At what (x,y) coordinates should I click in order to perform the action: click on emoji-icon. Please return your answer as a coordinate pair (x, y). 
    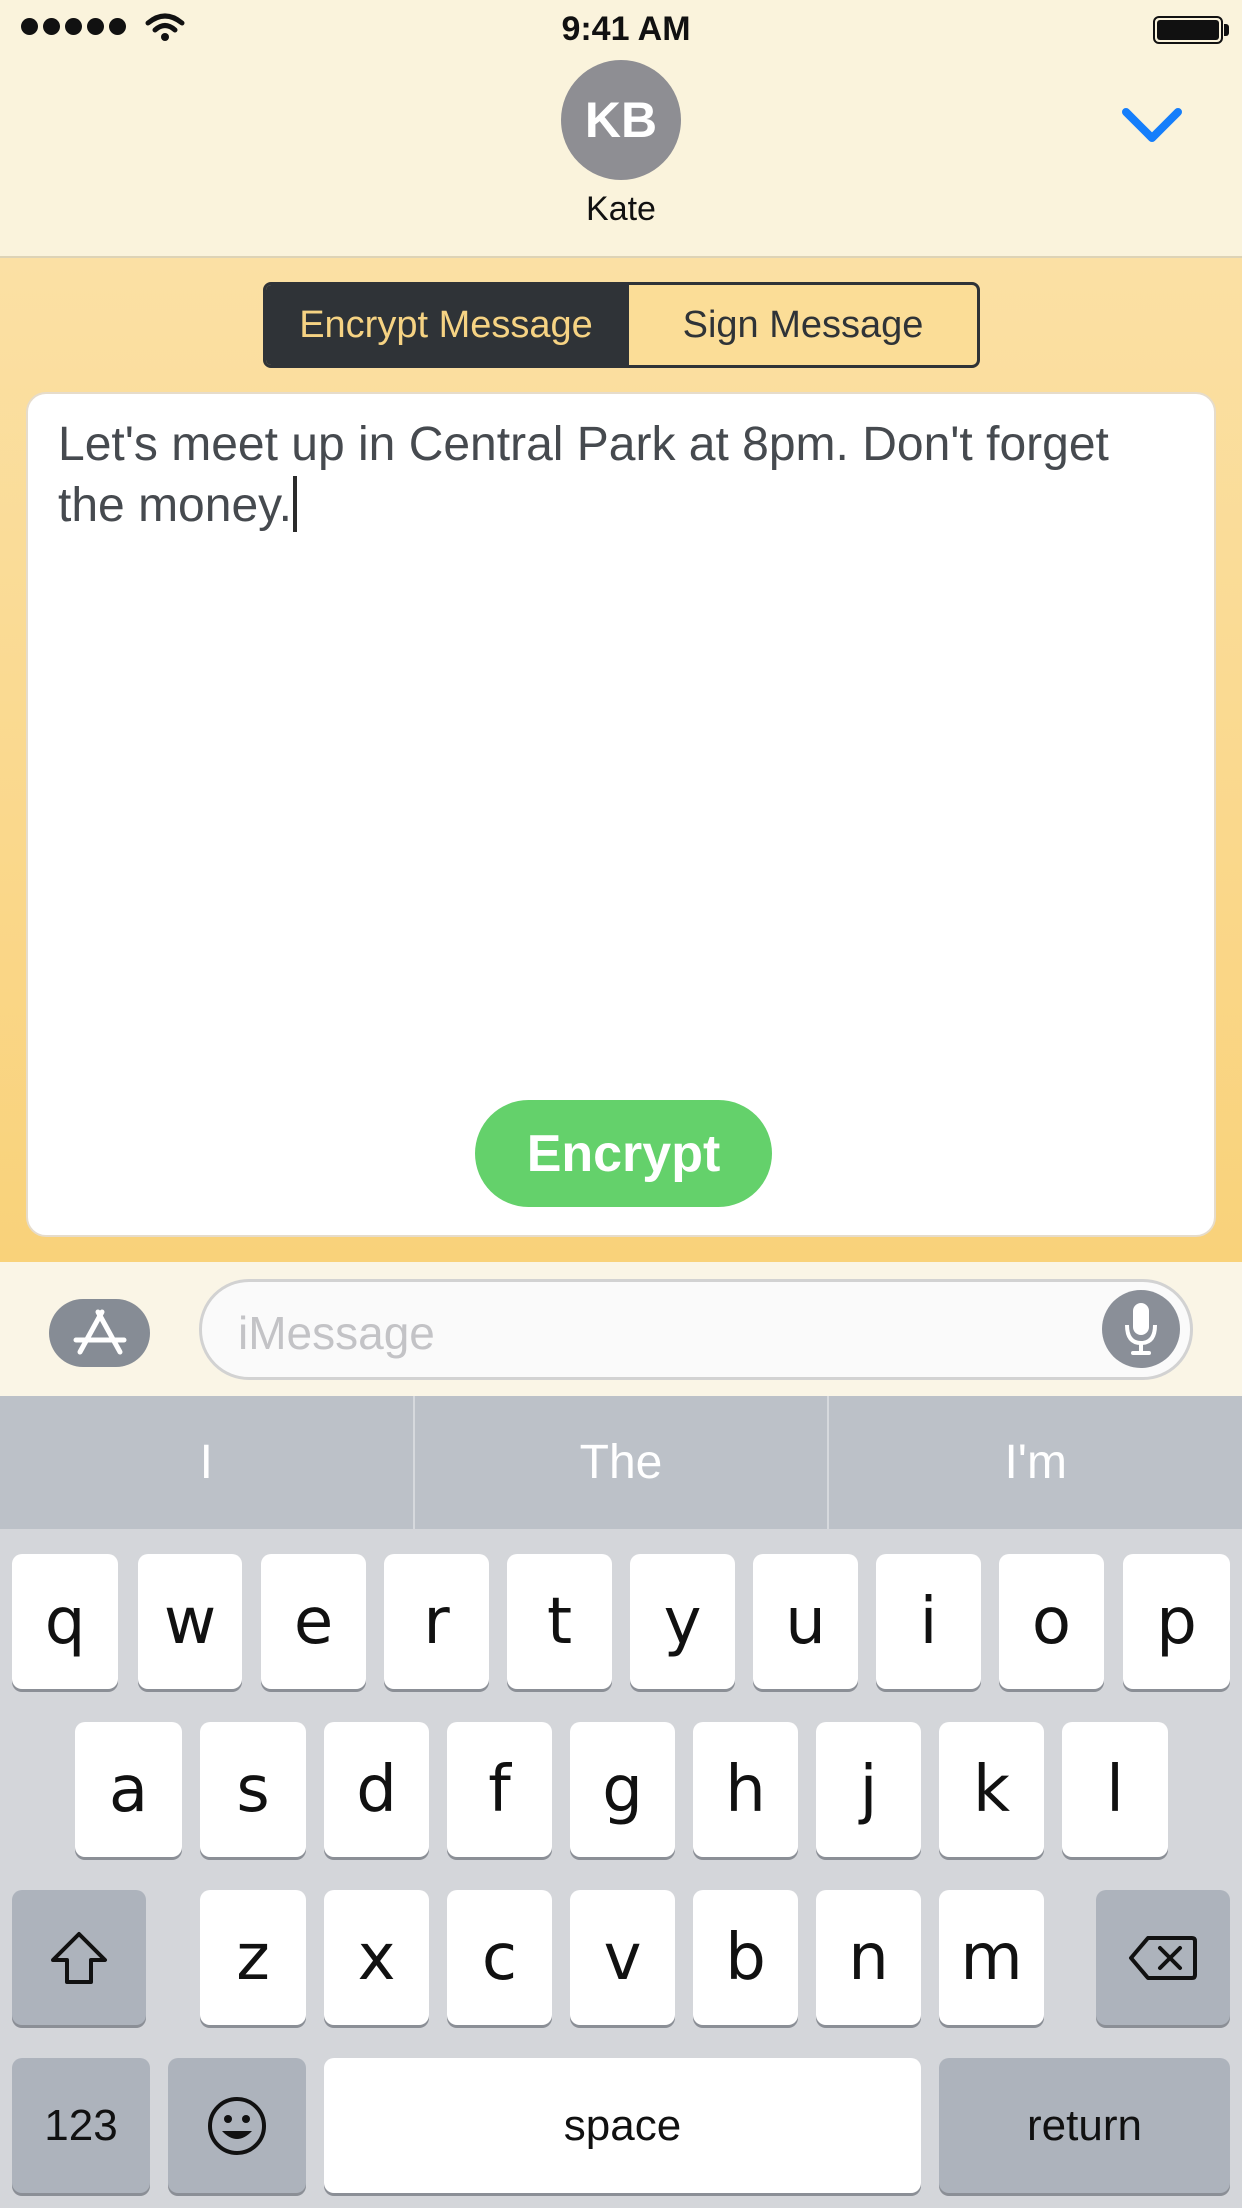
    Looking at the image, I should click on (237, 2125).